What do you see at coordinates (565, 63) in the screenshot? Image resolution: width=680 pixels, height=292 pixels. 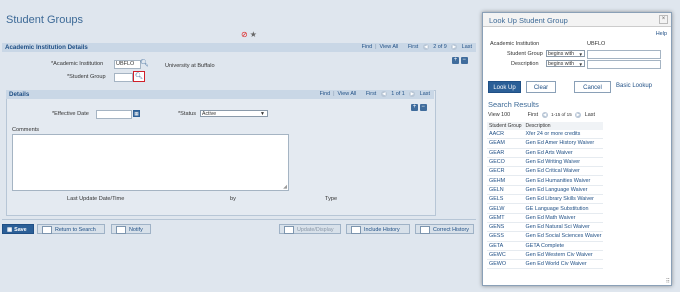 I see `lookup-description-operator: begins with ▼` at bounding box center [565, 63].